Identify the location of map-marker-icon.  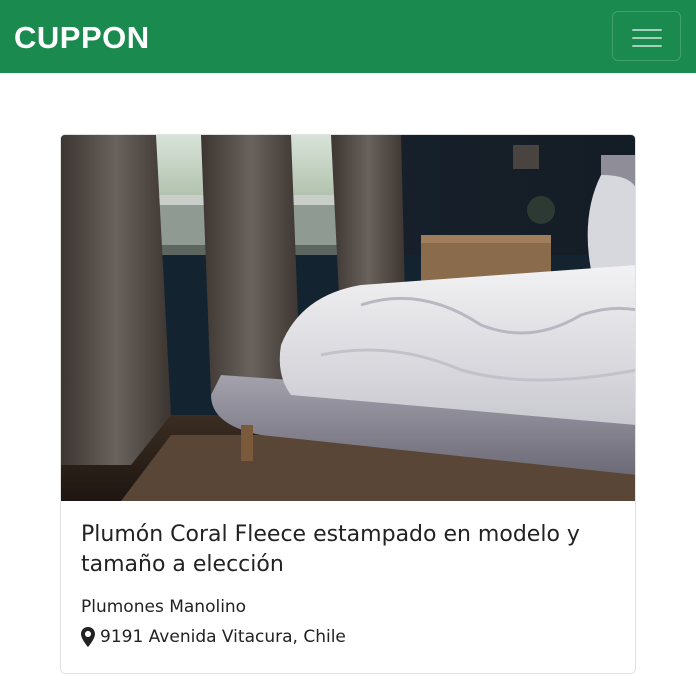
(88, 637).